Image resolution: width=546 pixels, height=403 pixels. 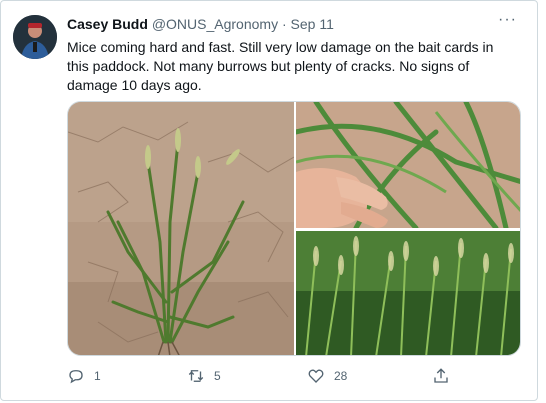 What do you see at coordinates (327, 376) in the screenshot?
I see `like-button: 28` at bounding box center [327, 376].